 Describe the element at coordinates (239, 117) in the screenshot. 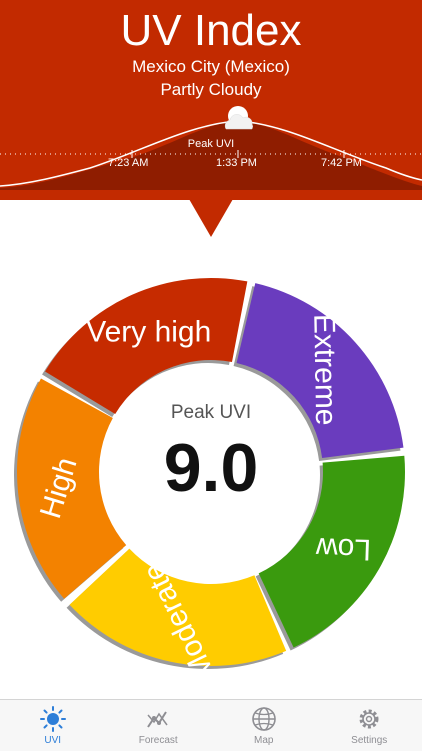

I see `sun-cloud-icon` at that location.